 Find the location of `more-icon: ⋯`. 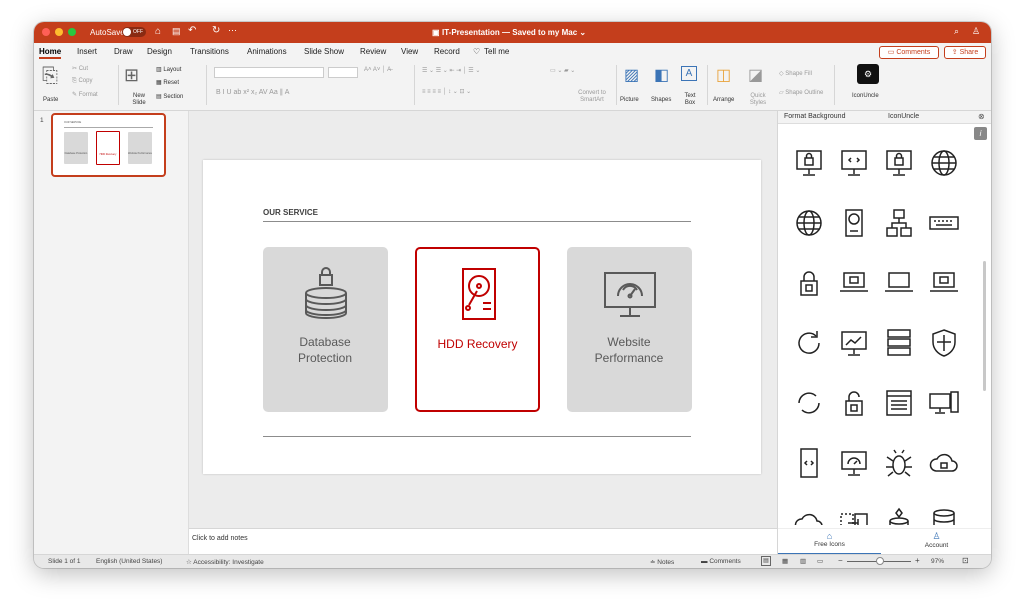

more-icon: ⋯ is located at coordinates (232, 30).